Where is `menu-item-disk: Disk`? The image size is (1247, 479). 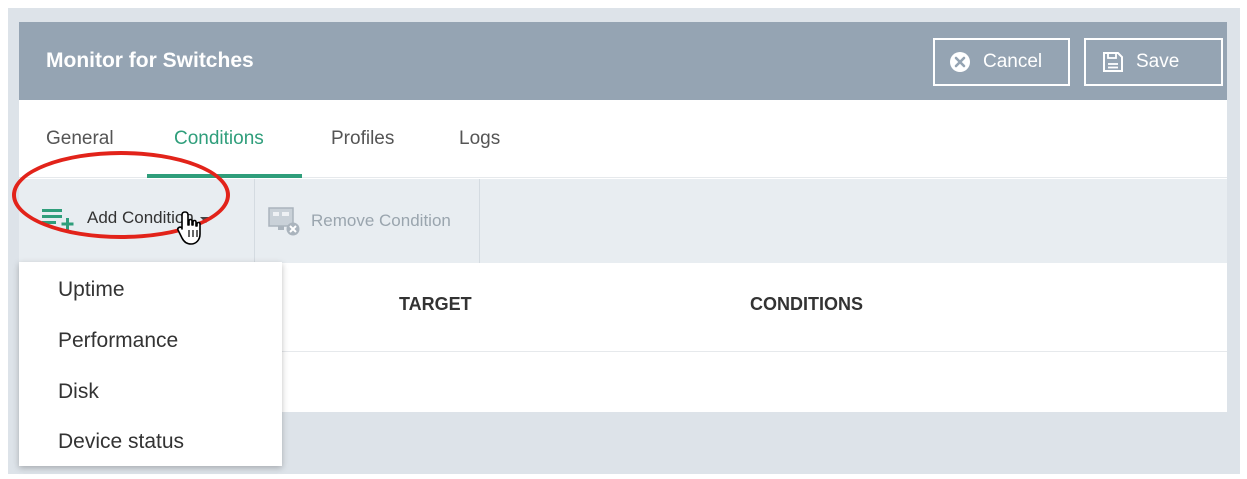
menu-item-disk: Disk is located at coordinates (78, 392).